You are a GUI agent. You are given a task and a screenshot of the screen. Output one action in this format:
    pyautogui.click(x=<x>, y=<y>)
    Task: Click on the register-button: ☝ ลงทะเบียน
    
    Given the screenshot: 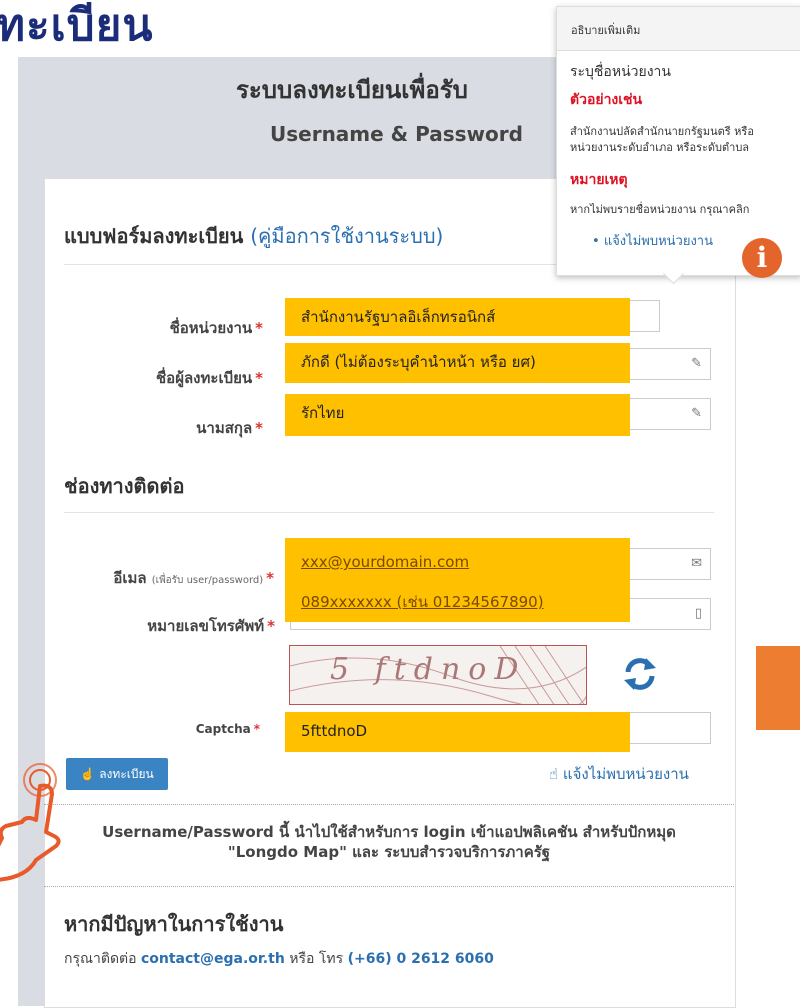 What is the action you would take?
    pyautogui.click(x=117, y=774)
    